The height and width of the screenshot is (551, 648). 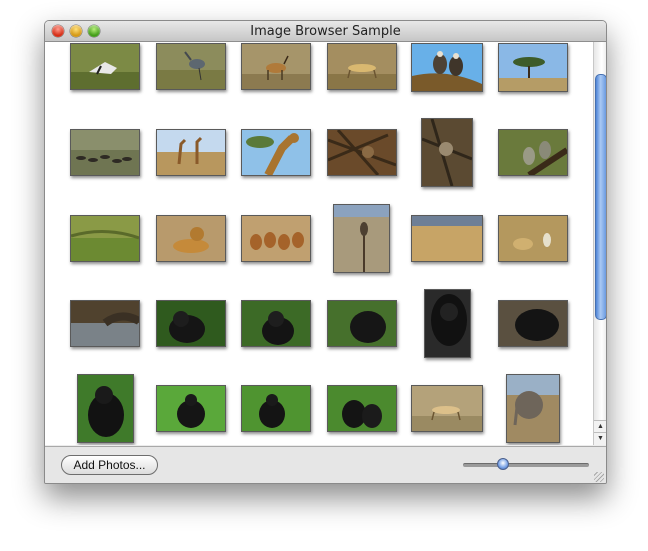 What do you see at coordinates (526, 465) in the screenshot?
I see `zoom-slider-track` at bounding box center [526, 465].